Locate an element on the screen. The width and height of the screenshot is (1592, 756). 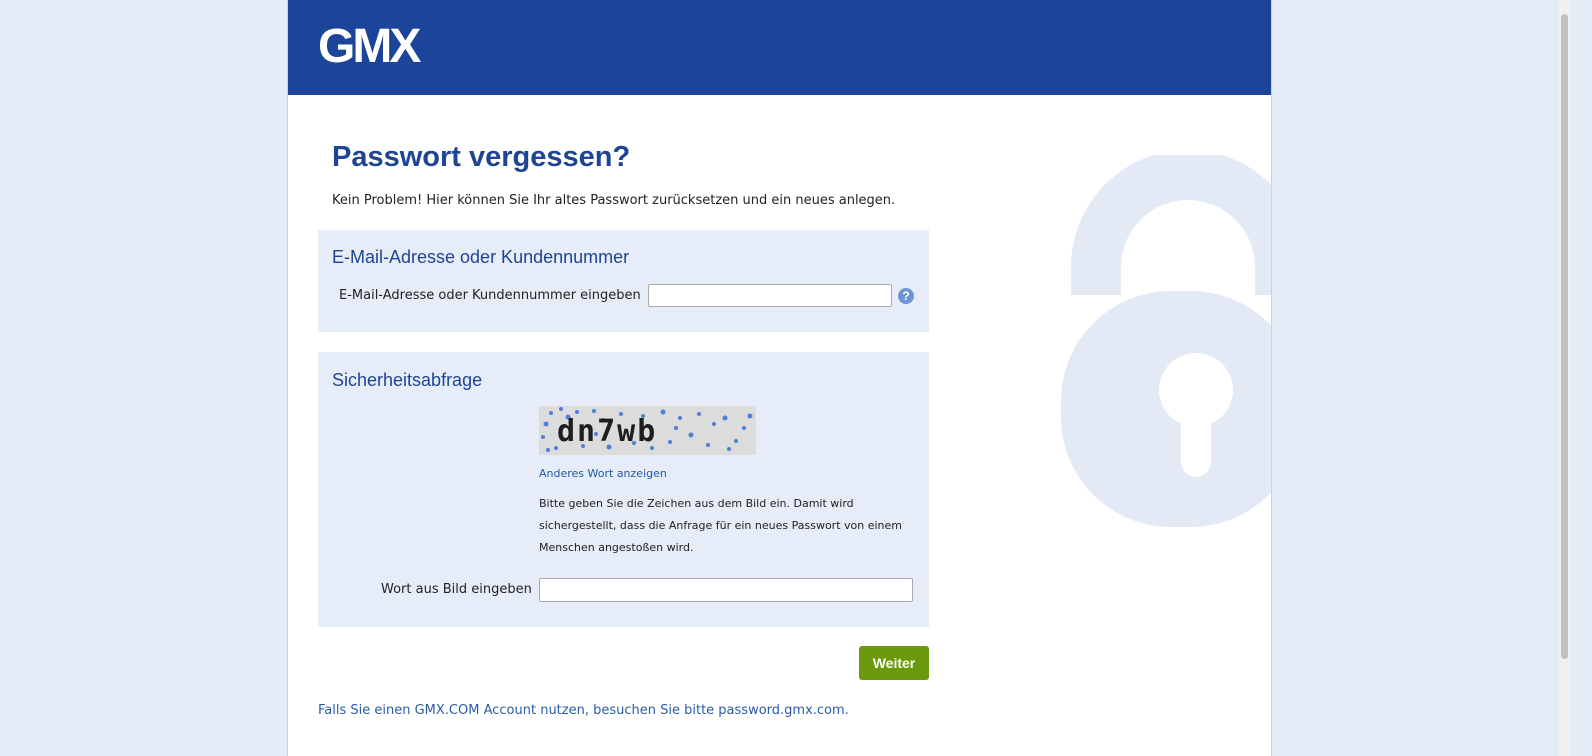
captcha-field is located at coordinates (726, 590).